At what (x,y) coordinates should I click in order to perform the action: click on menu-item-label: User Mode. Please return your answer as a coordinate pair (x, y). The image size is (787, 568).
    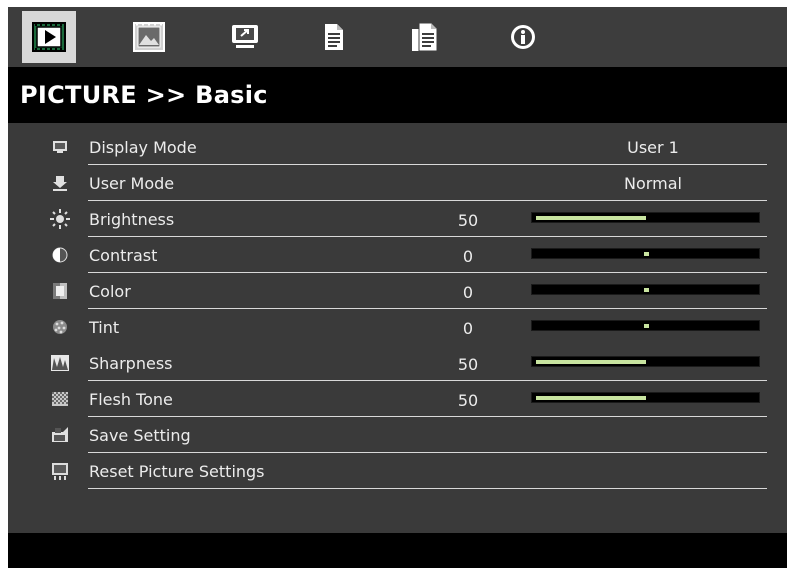
    Looking at the image, I should click on (132, 183).